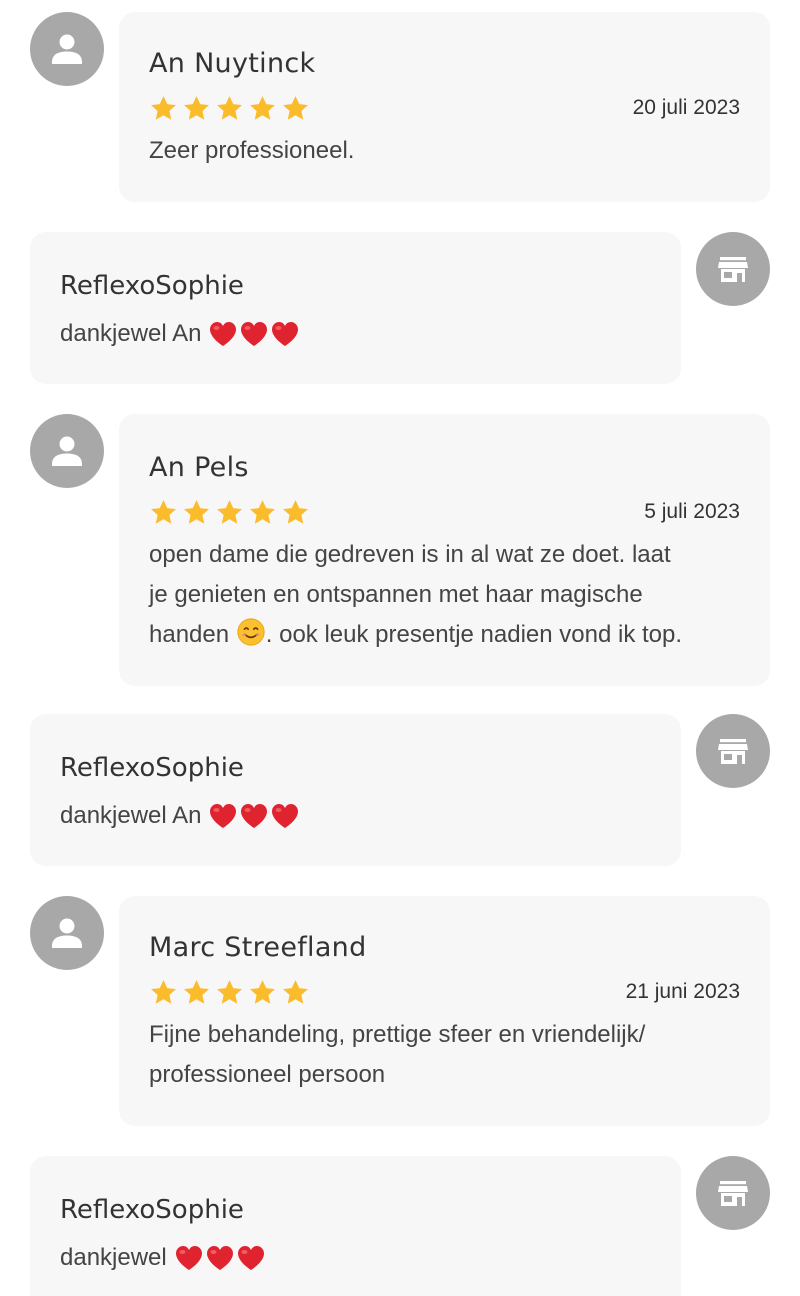  I want to click on rating-row: 20 juli 2023, so click(444, 108).